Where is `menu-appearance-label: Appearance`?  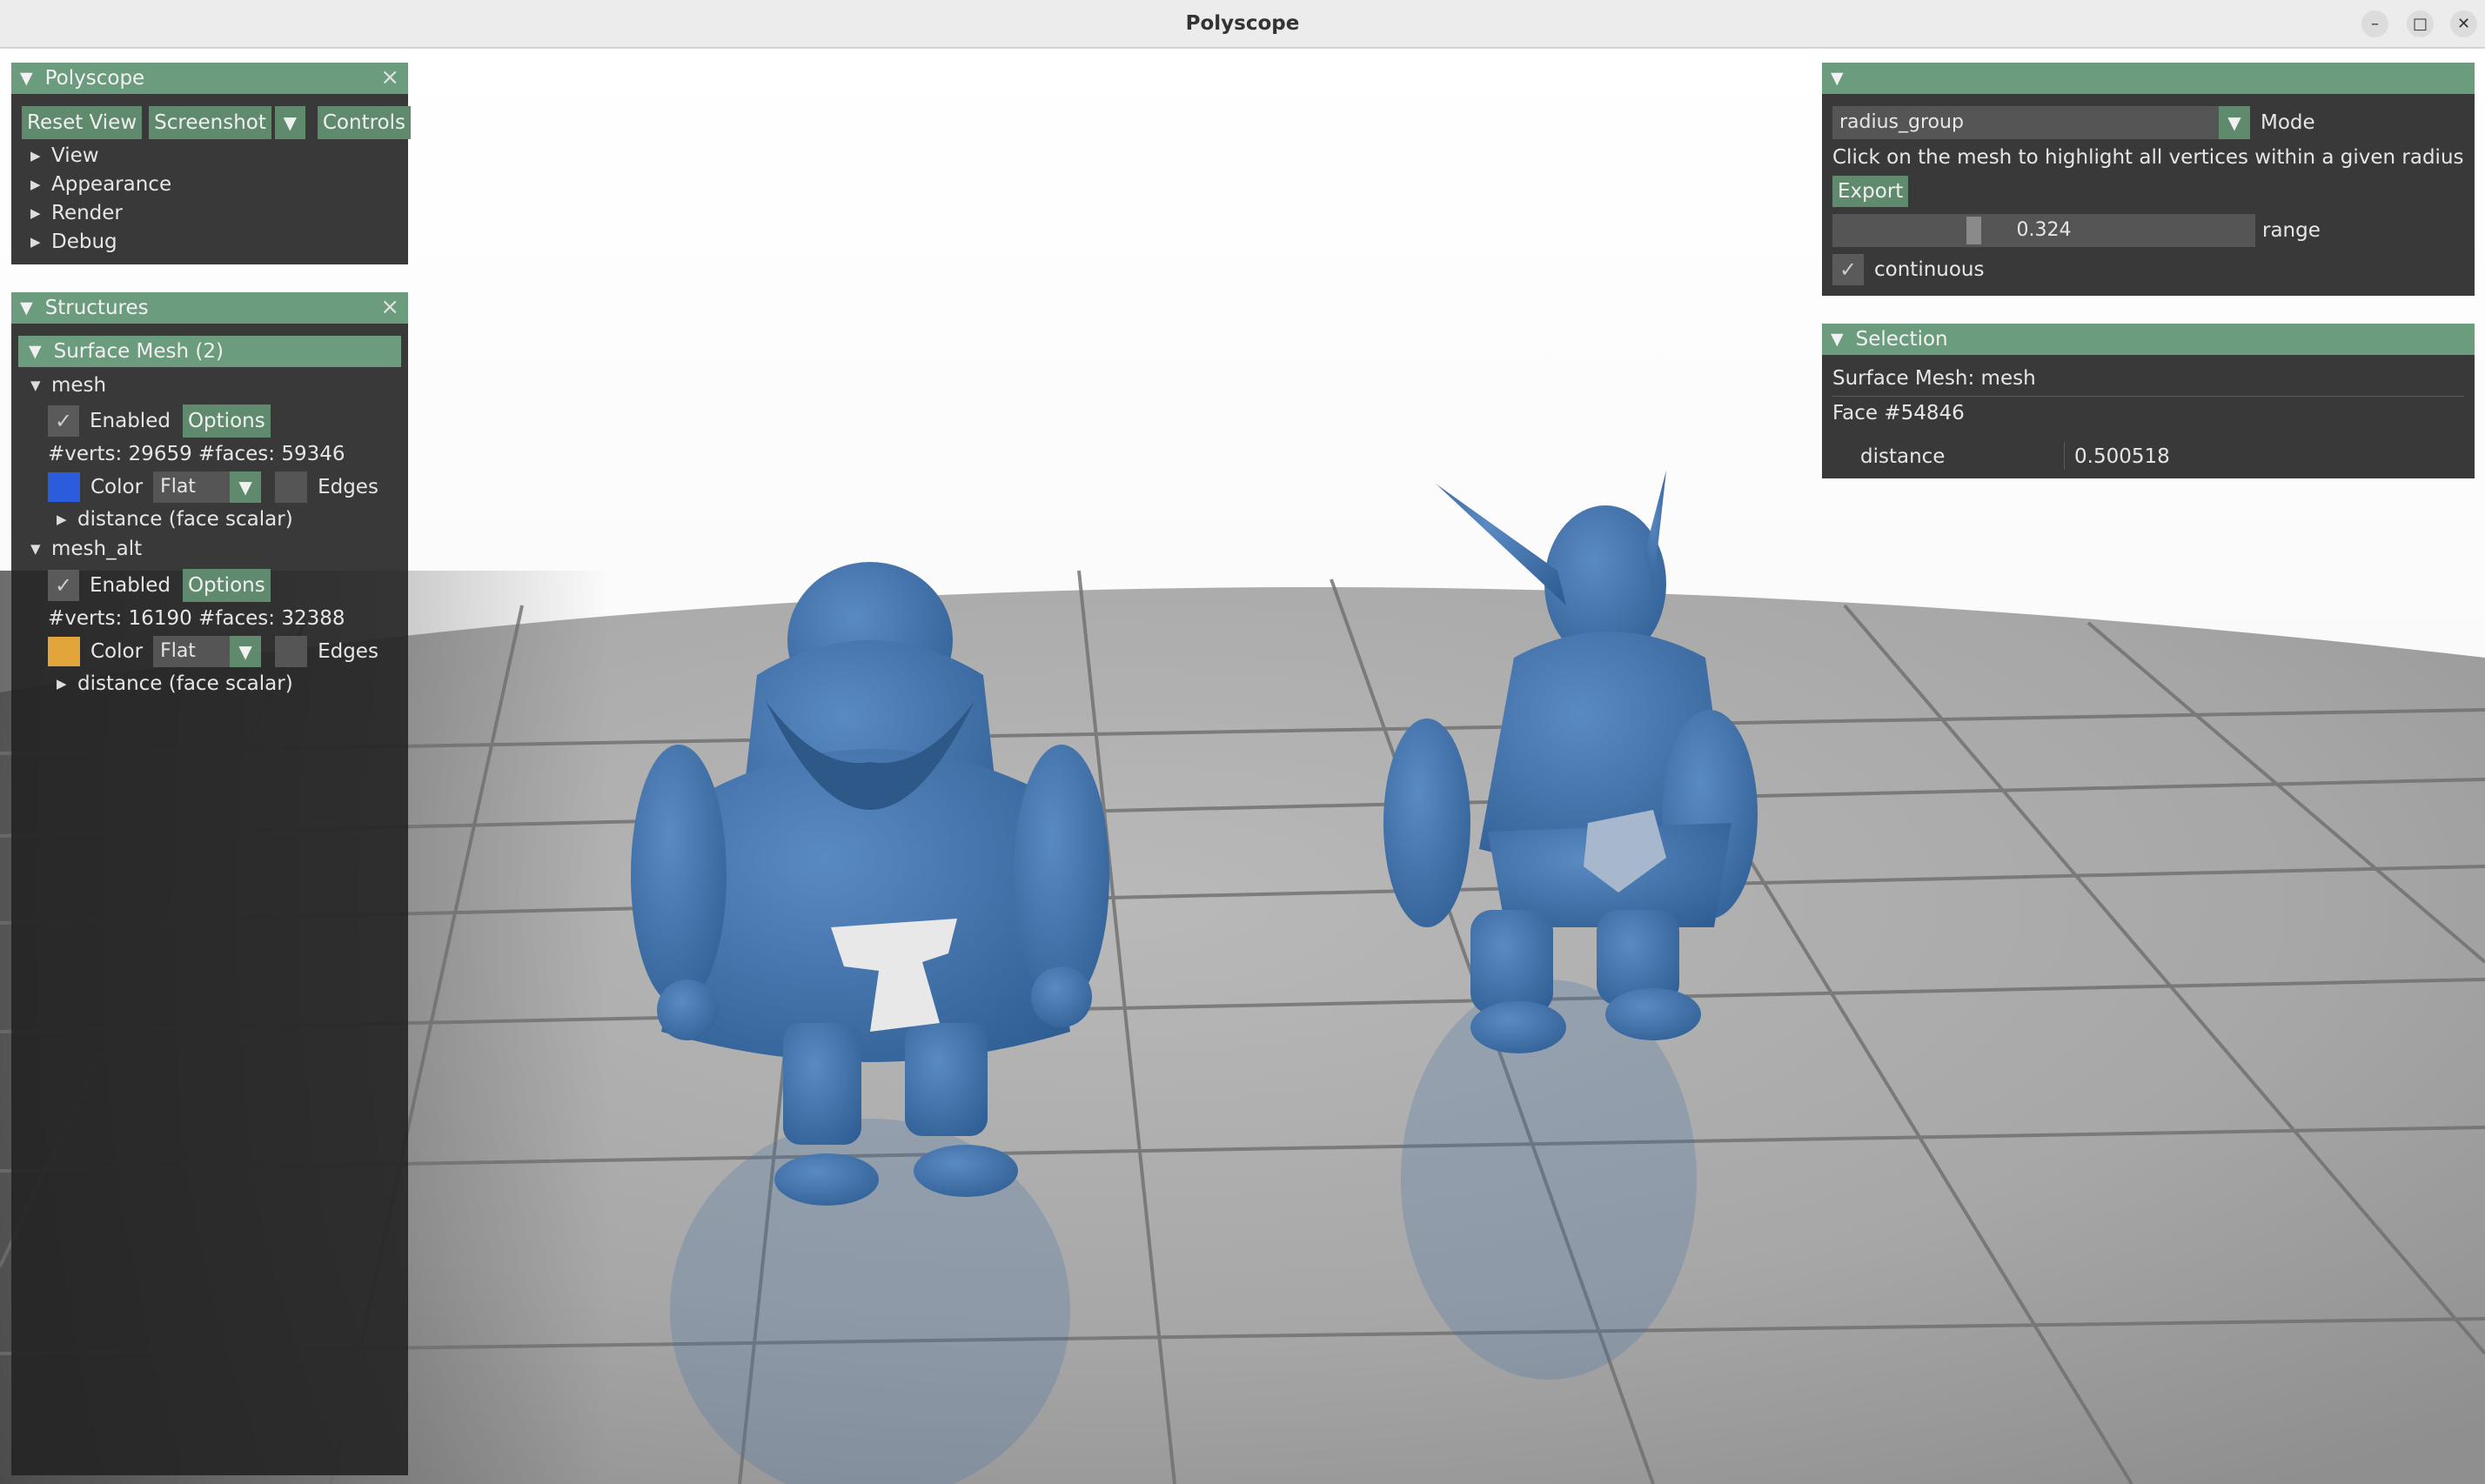
menu-appearance-label: Appearance is located at coordinates (111, 184).